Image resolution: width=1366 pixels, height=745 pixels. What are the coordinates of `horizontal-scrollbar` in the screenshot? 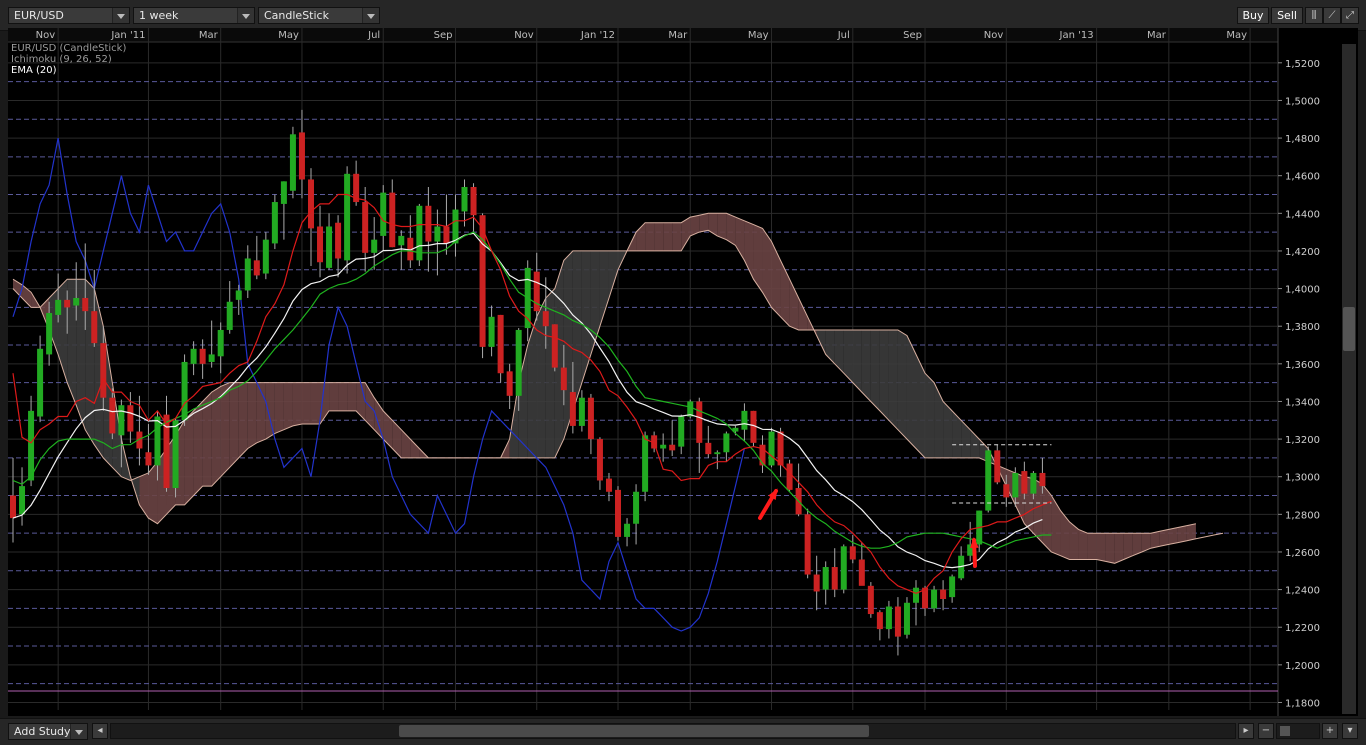 It's located at (673, 731).